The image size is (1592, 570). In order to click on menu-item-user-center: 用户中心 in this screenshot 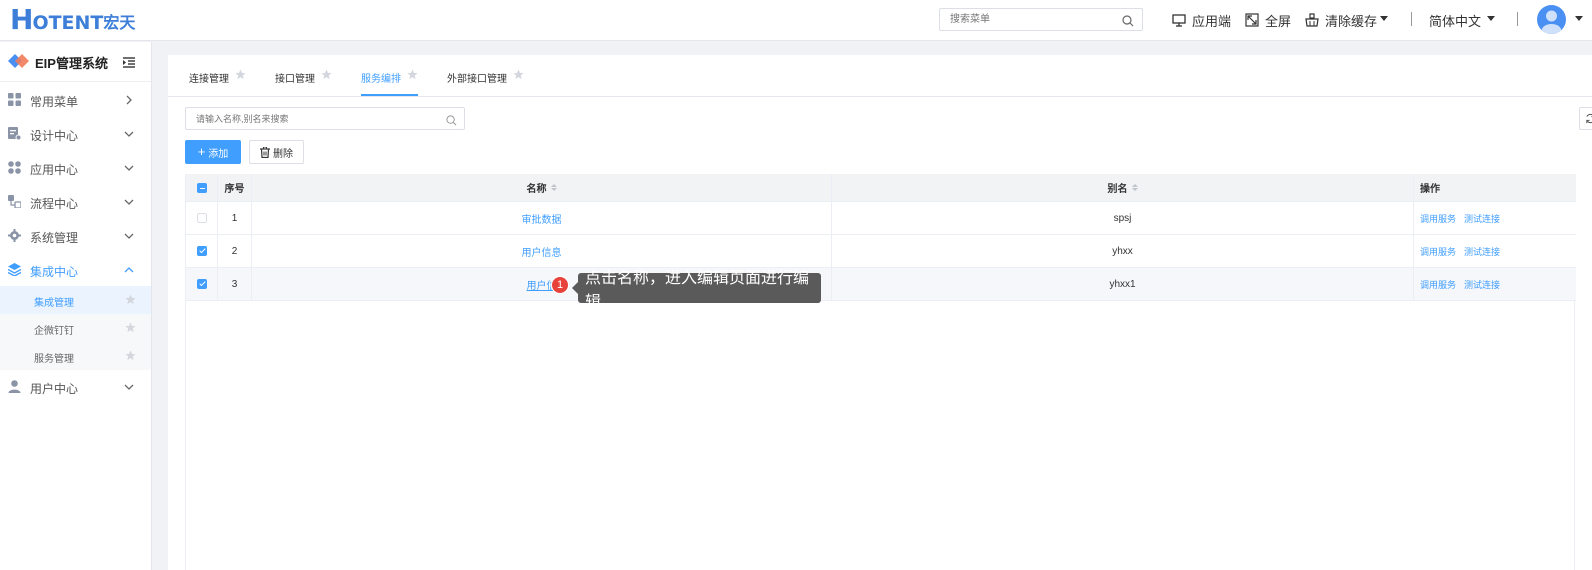, I will do `click(75, 387)`.